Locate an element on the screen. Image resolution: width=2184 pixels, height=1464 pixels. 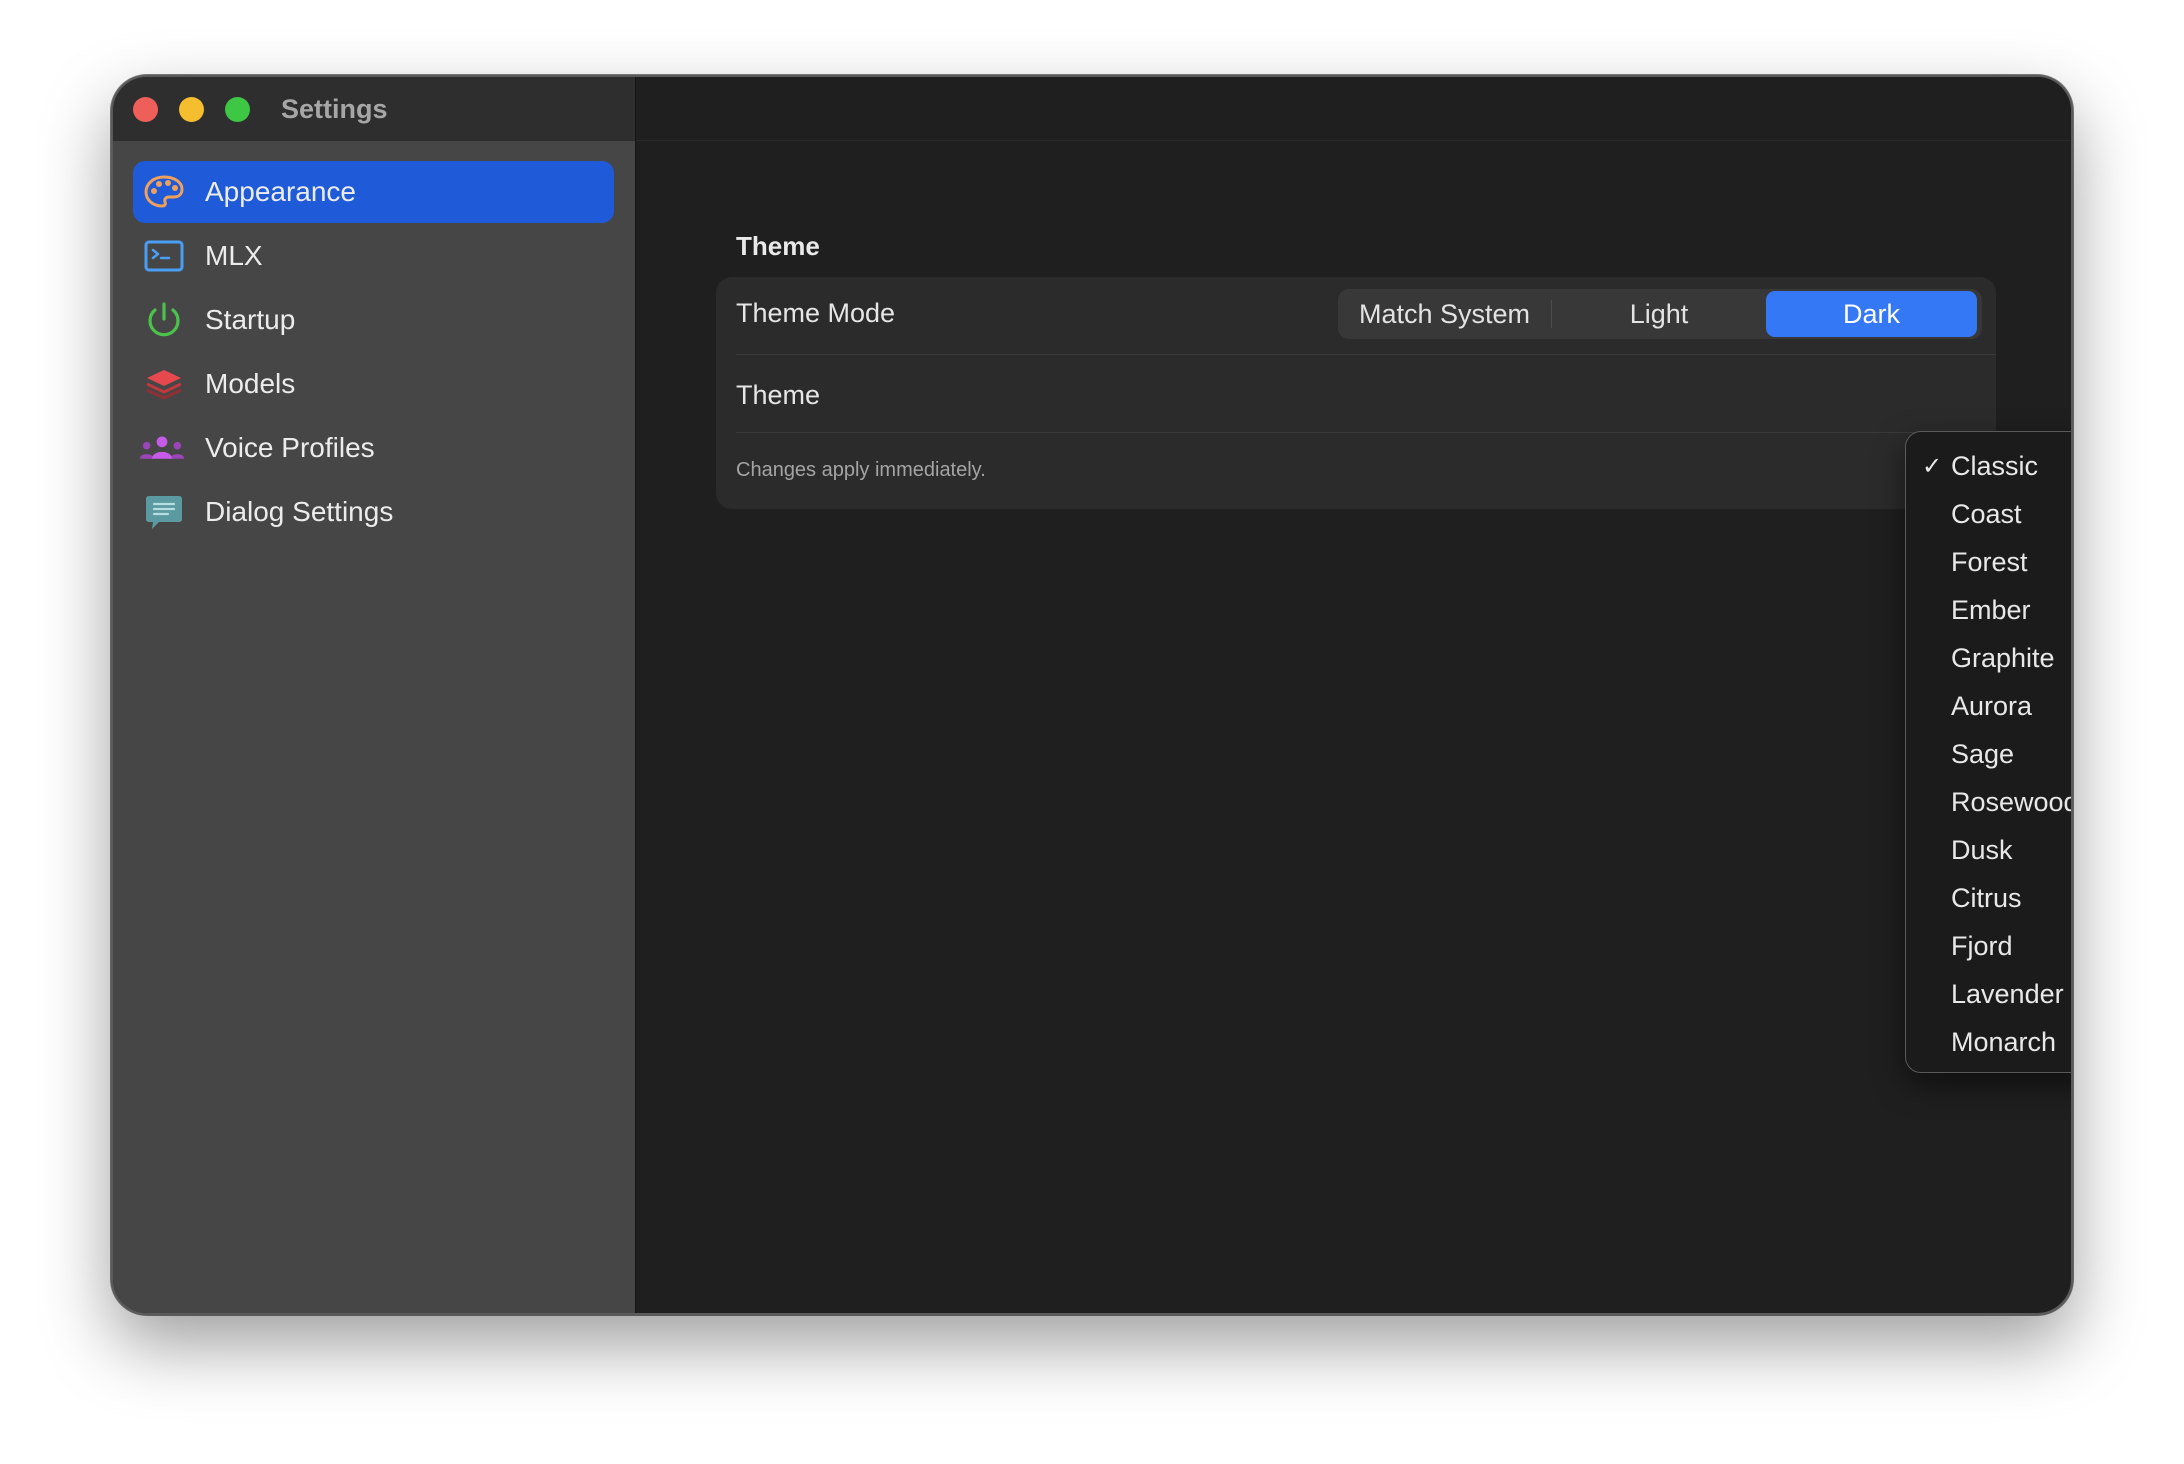
menu-item-label: Aurora is located at coordinates (1992, 705).